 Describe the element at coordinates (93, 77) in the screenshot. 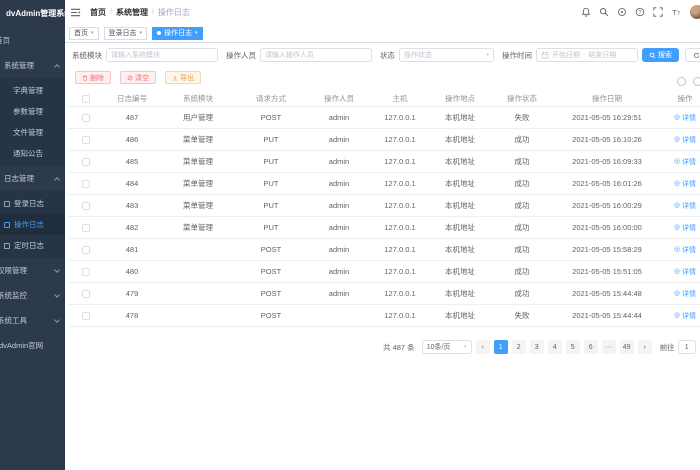

I see `delete-button: 删除` at that location.